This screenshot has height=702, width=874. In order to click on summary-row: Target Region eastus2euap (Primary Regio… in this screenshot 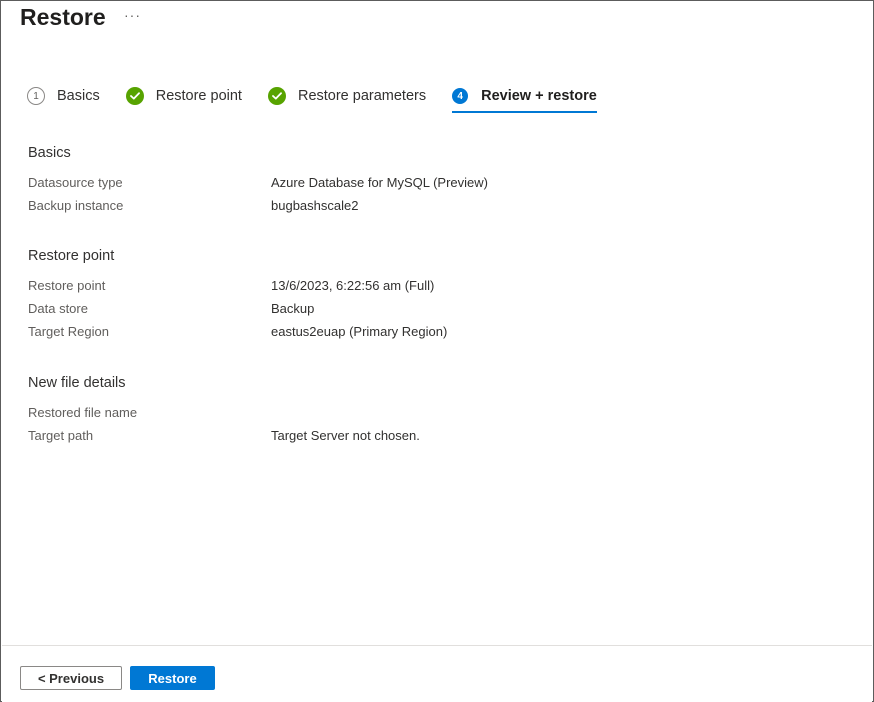, I will do `click(438, 334)`.